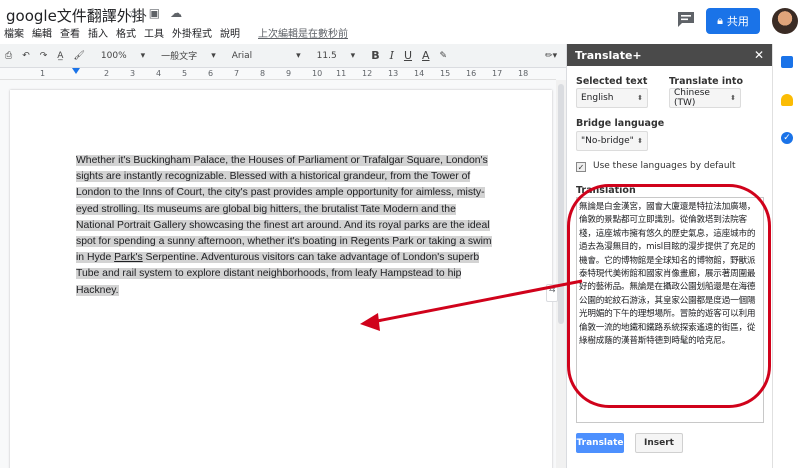 Image resolution: width=800 pixels, height=468 pixels. What do you see at coordinates (471, 73) in the screenshot?
I see `ruler-tick: 16` at bounding box center [471, 73].